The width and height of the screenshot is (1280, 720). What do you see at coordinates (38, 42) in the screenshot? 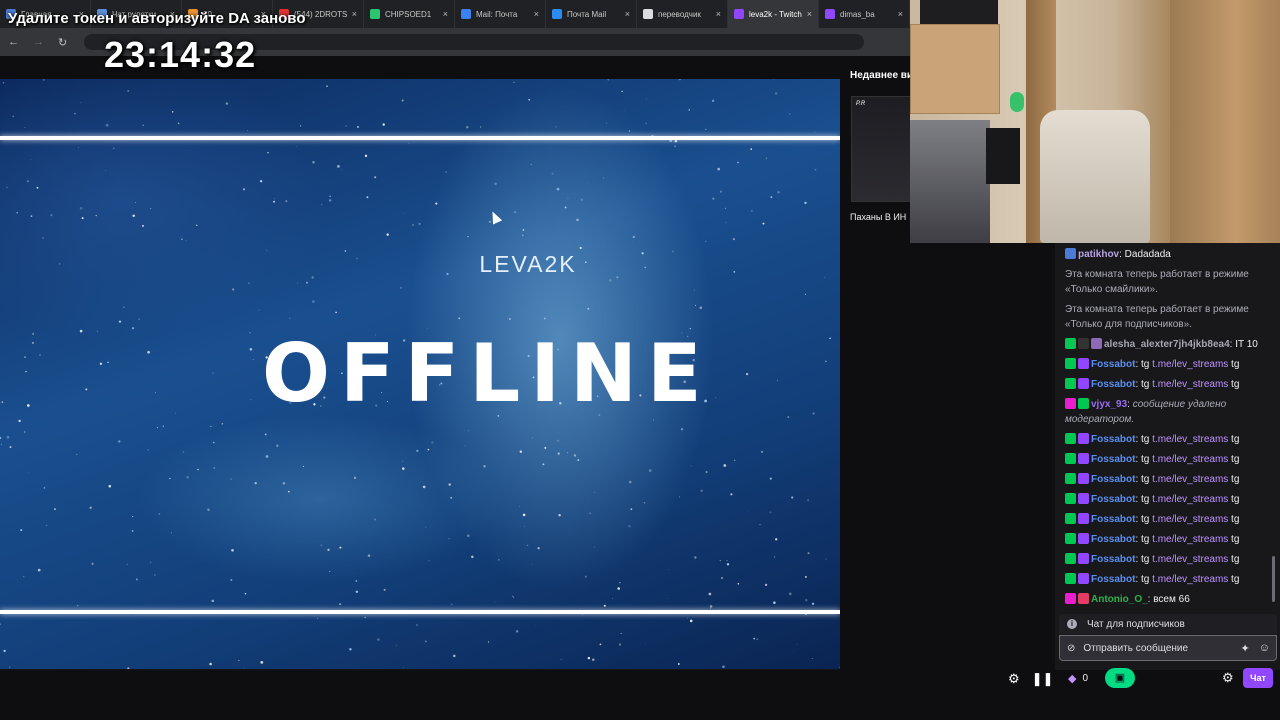
I see `forward-arrow-icon: →` at bounding box center [38, 42].